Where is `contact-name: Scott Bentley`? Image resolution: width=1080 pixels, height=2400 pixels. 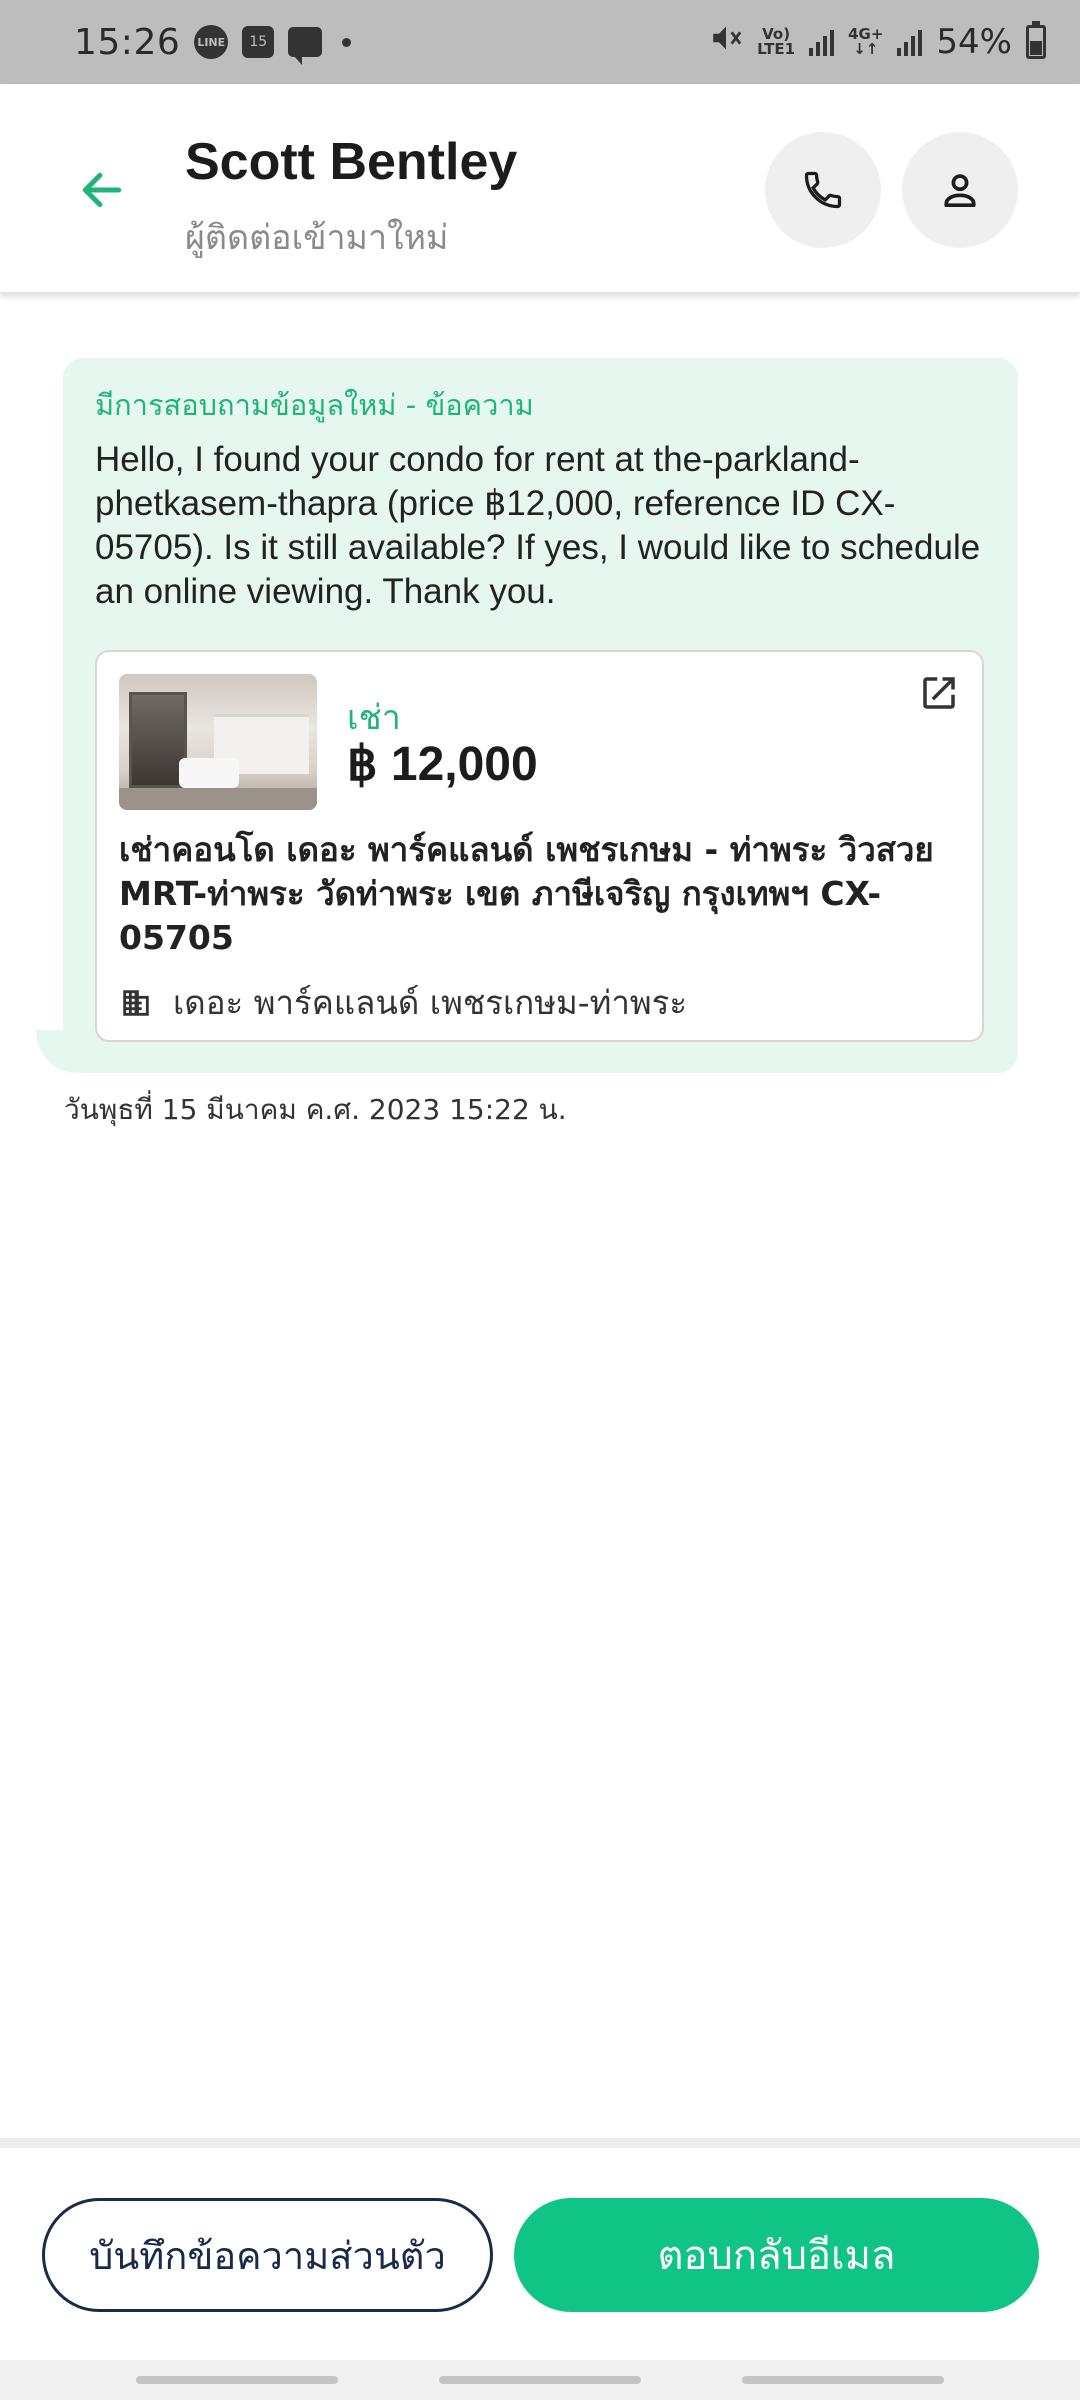
contact-name: Scott Bentley is located at coordinates (351, 162).